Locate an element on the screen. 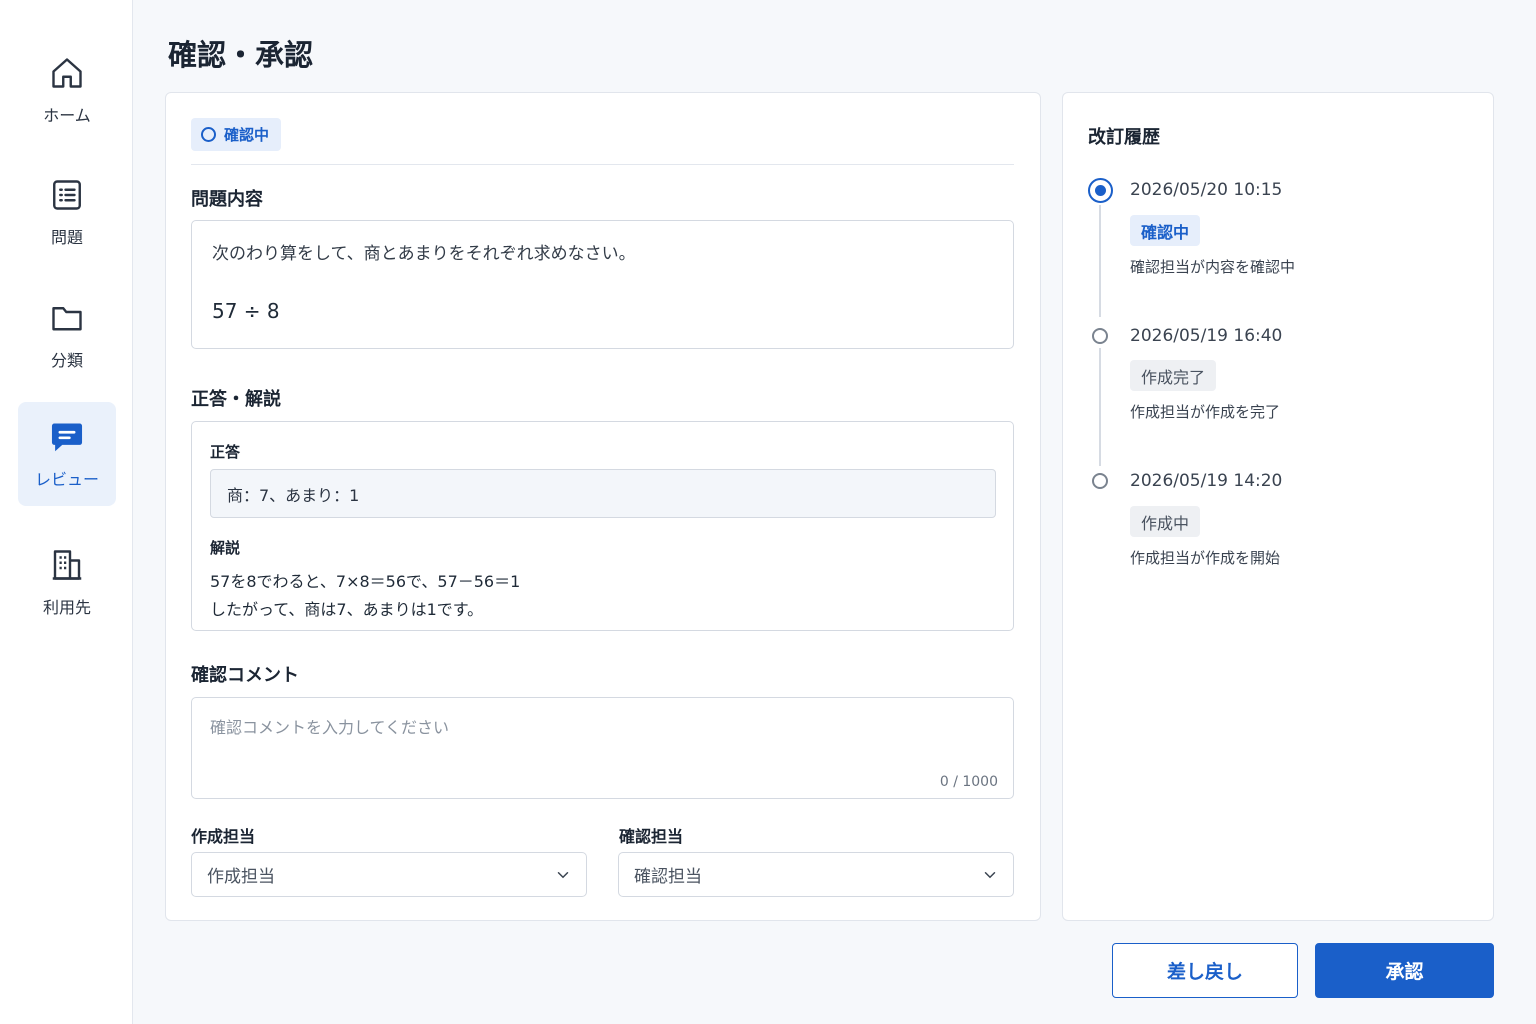 This screenshot has width=1536, height=1024. sidebar-item-problems: 問題 is located at coordinates (67, 212).